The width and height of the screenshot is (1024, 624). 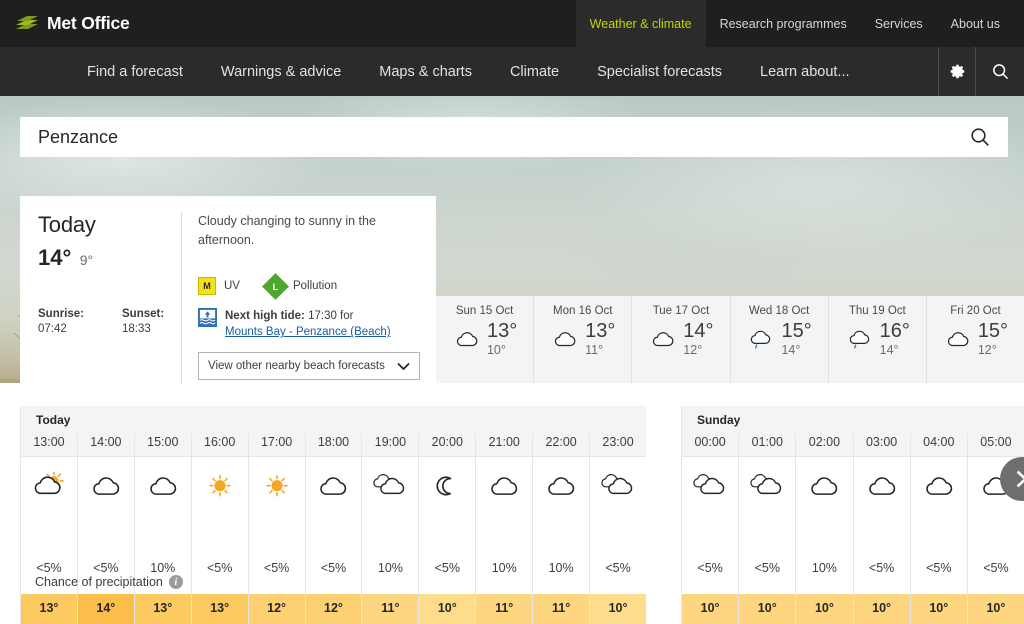 I want to click on met-office-logo: Met Office, so click(x=65, y=23).